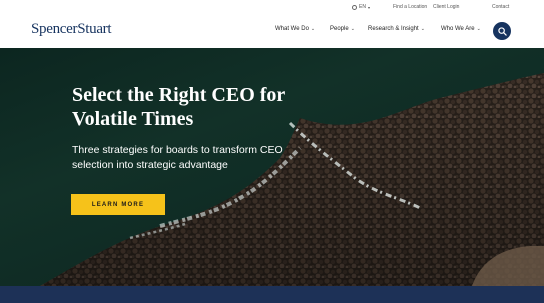 This screenshot has height=303, width=544. I want to click on nav-label: People, so click(339, 29).